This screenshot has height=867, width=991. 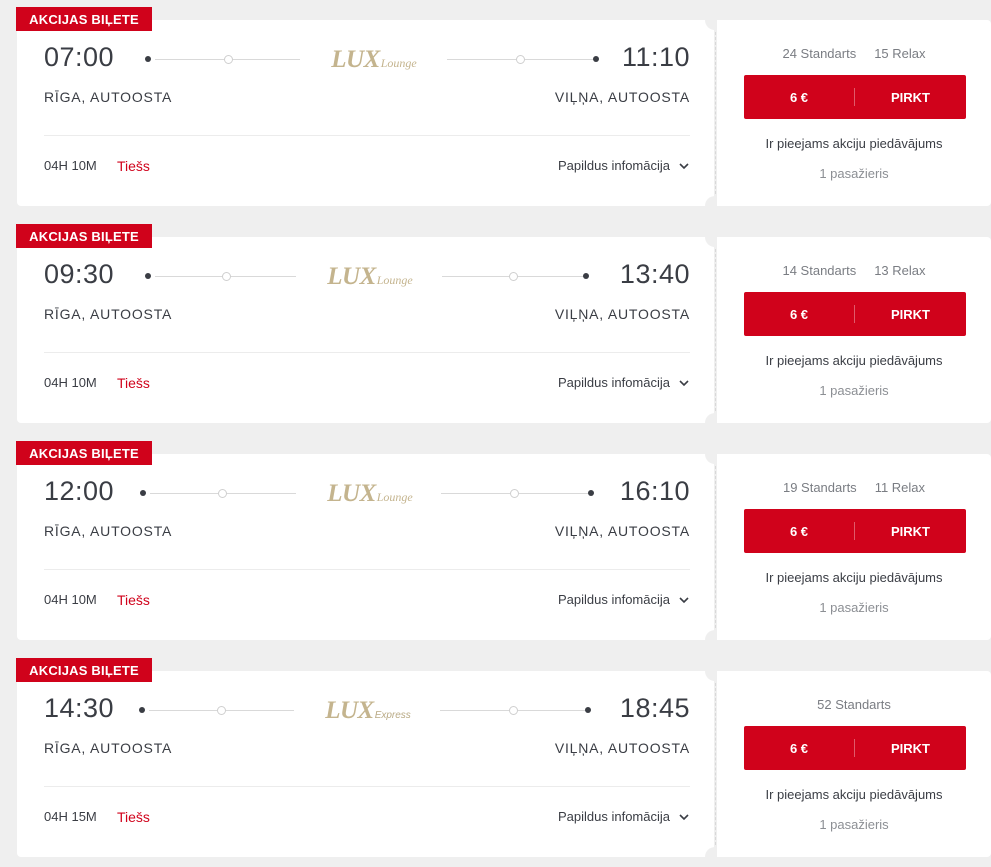 What do you see at coordinates (79, 708) in the screenshot?
I see `departure-time: 14:30` at bounding box center [79, 708].